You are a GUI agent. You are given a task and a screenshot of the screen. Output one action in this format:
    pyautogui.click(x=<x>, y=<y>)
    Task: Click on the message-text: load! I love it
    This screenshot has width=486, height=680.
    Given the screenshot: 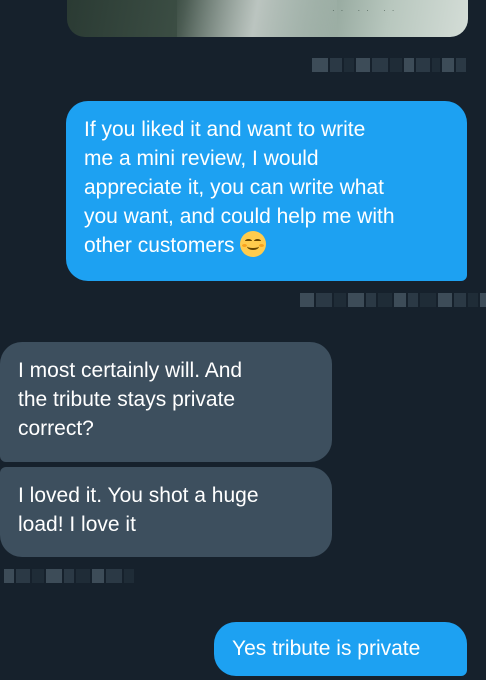 What is the action you would take?
    pyautogui.click(x=77, y=524)
    